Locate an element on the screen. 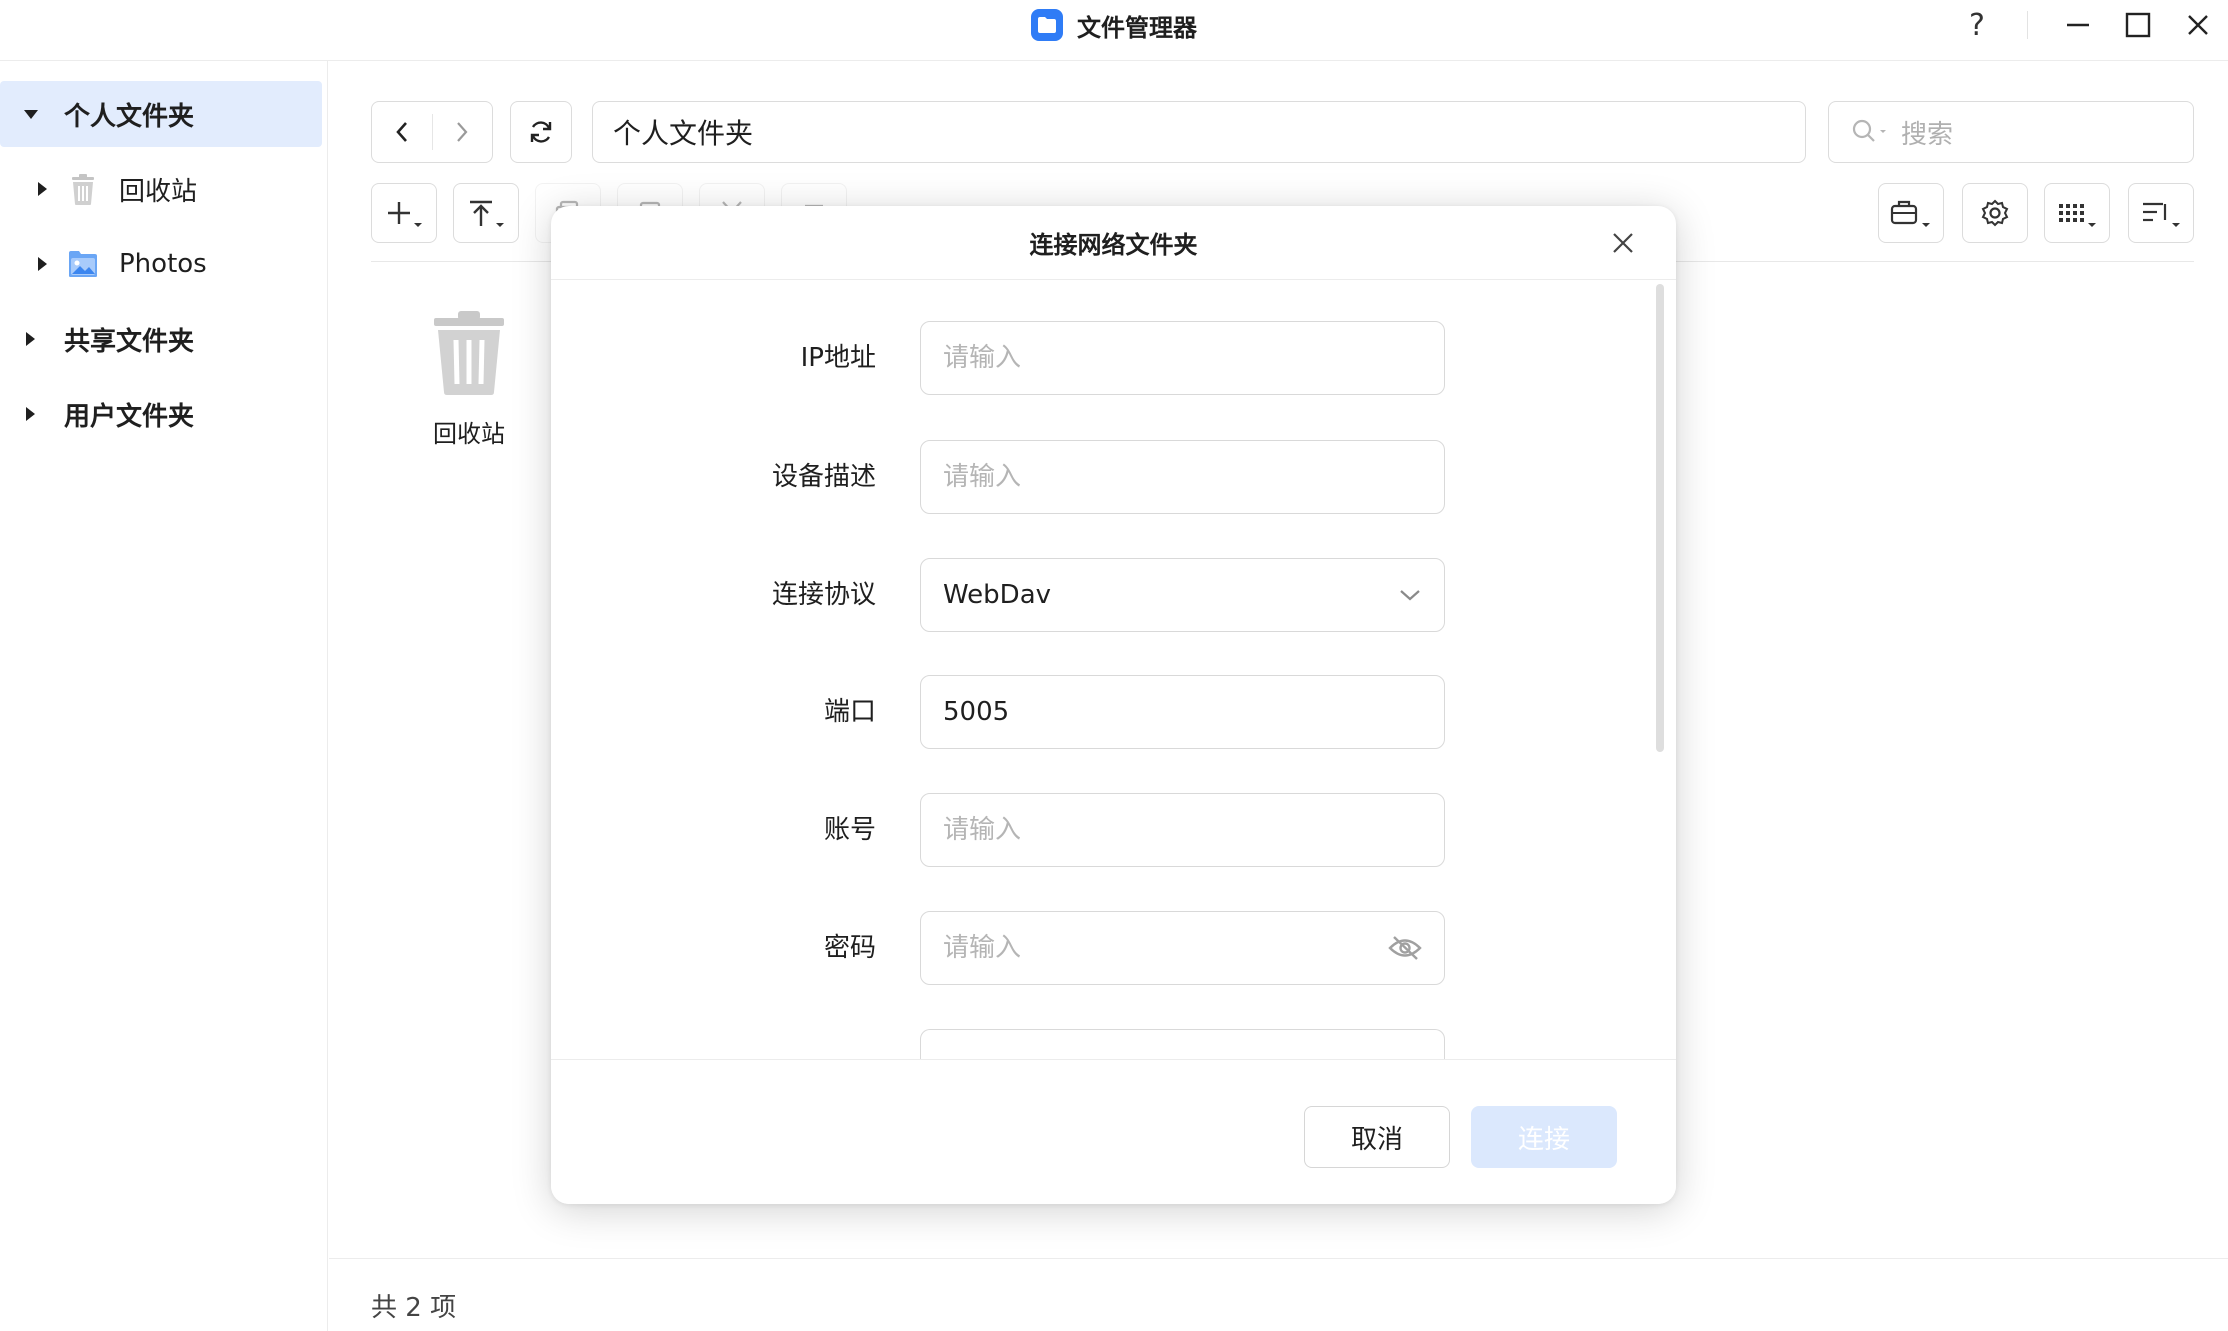 Image resolution: width=2228 pixels, height=1331 pixels. sidebar-item-personal-folder: 个人文件夹 is located at coordinates (161, 114).